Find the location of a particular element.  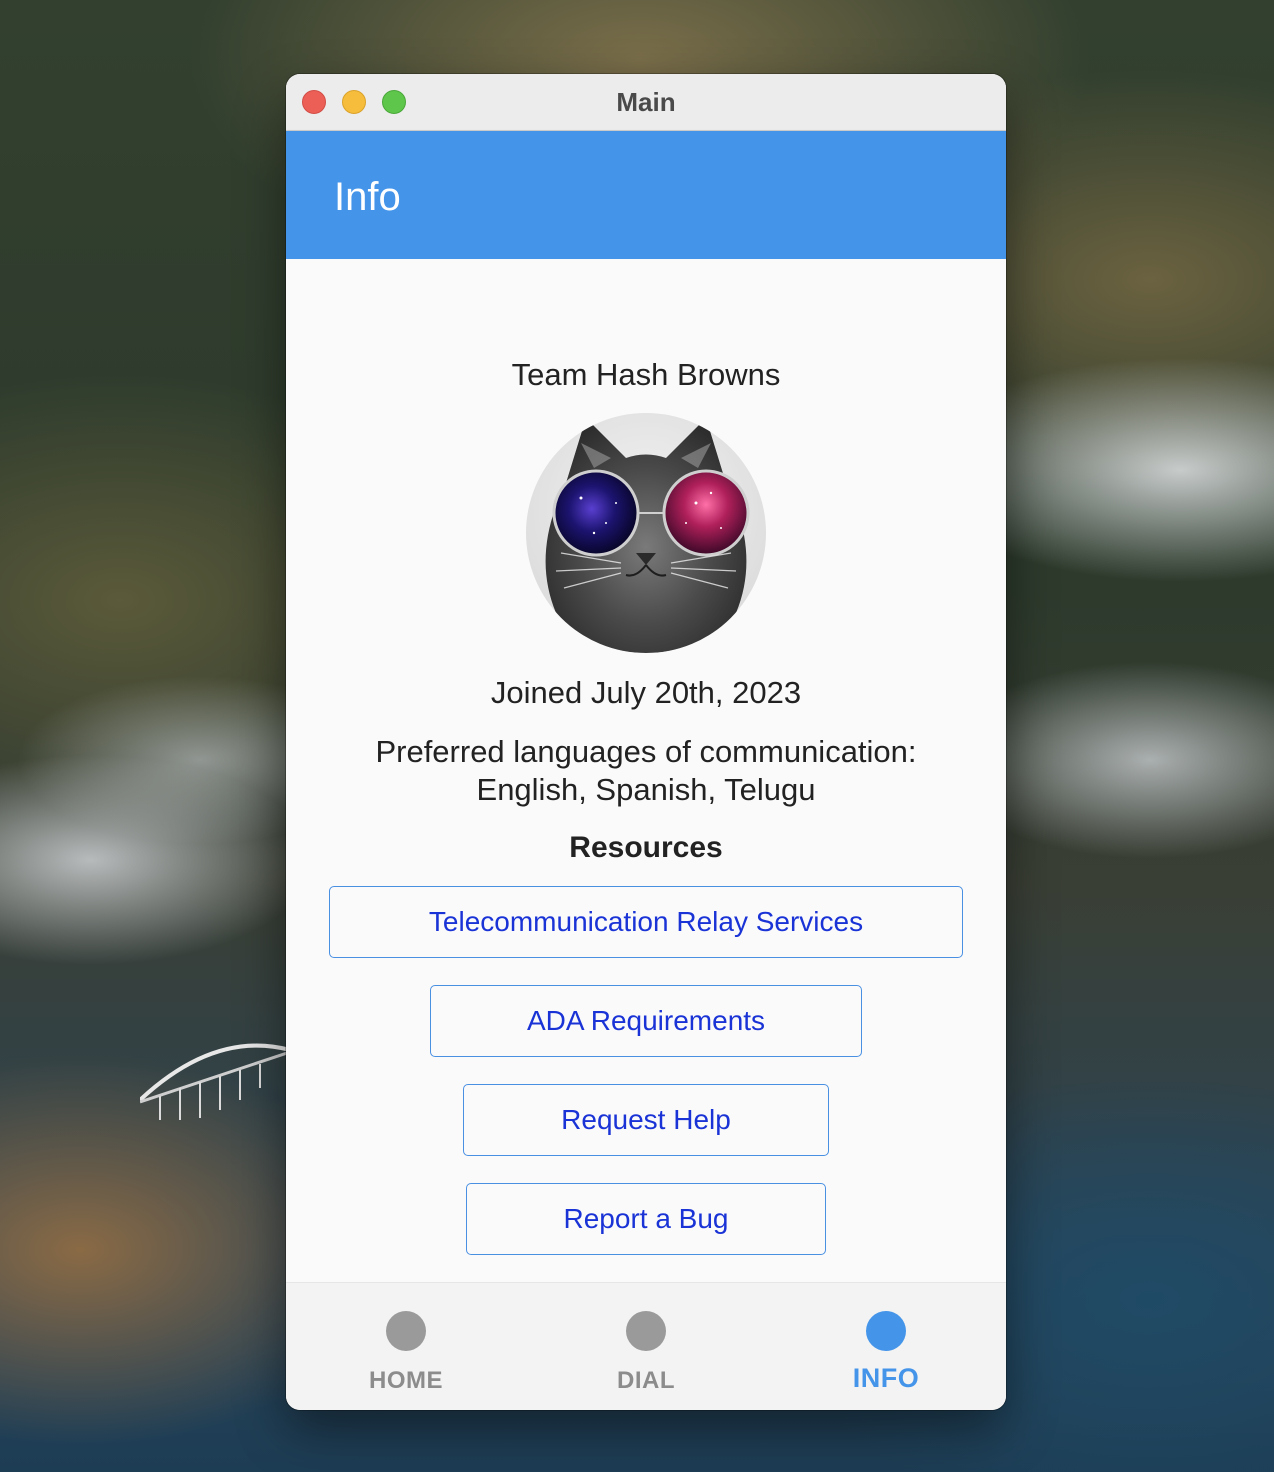

nav-item-home: HOME is located at coordinates (406, 1346).